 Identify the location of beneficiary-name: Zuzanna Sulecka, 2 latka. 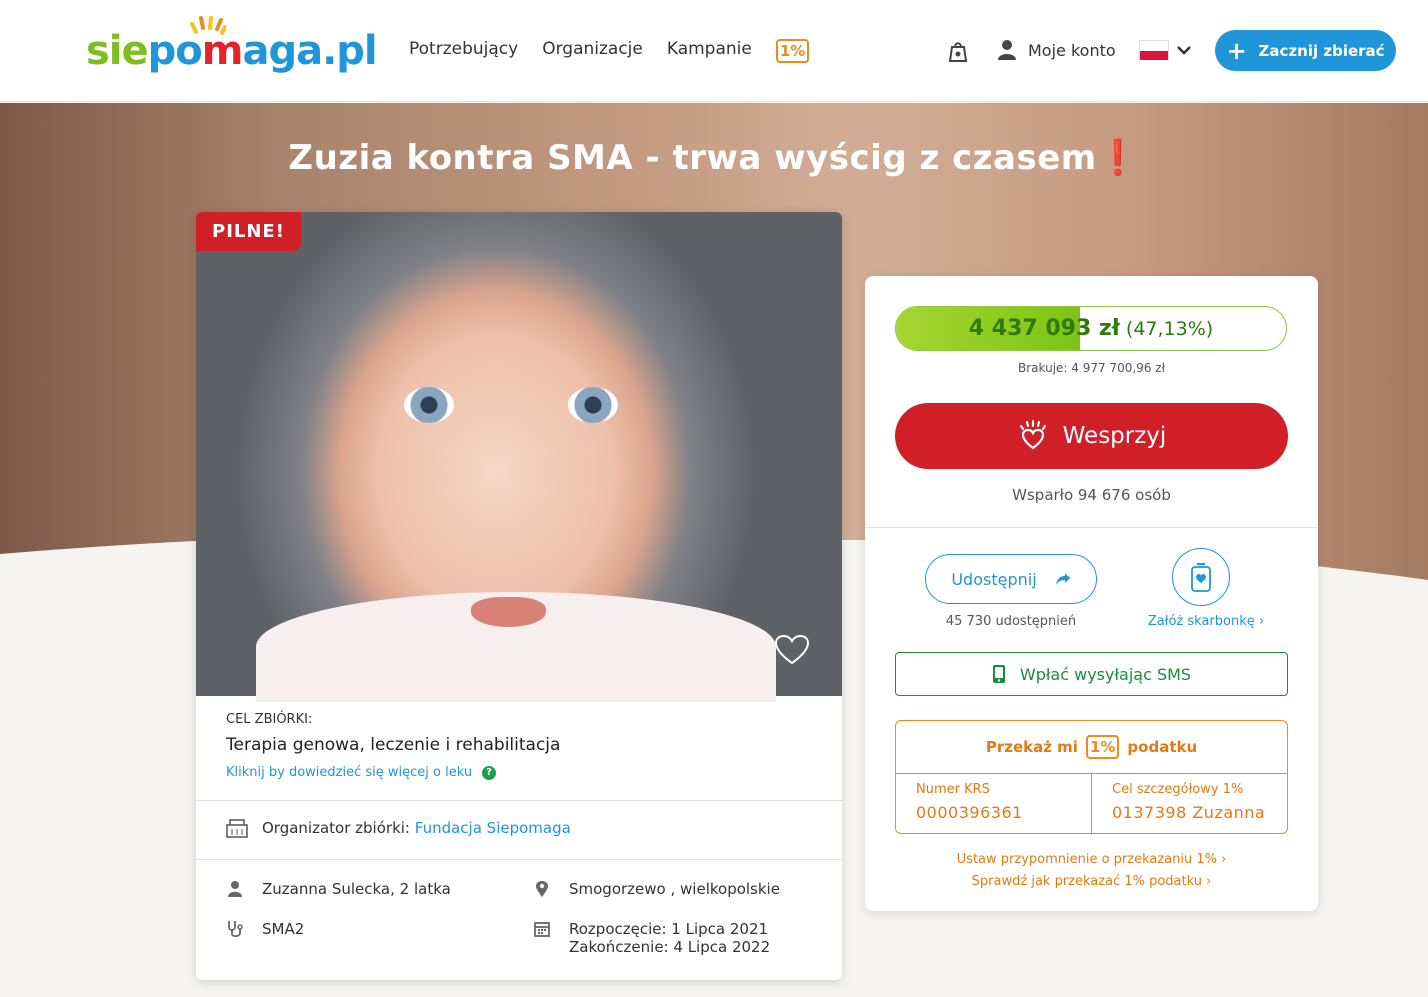
(356, 889).